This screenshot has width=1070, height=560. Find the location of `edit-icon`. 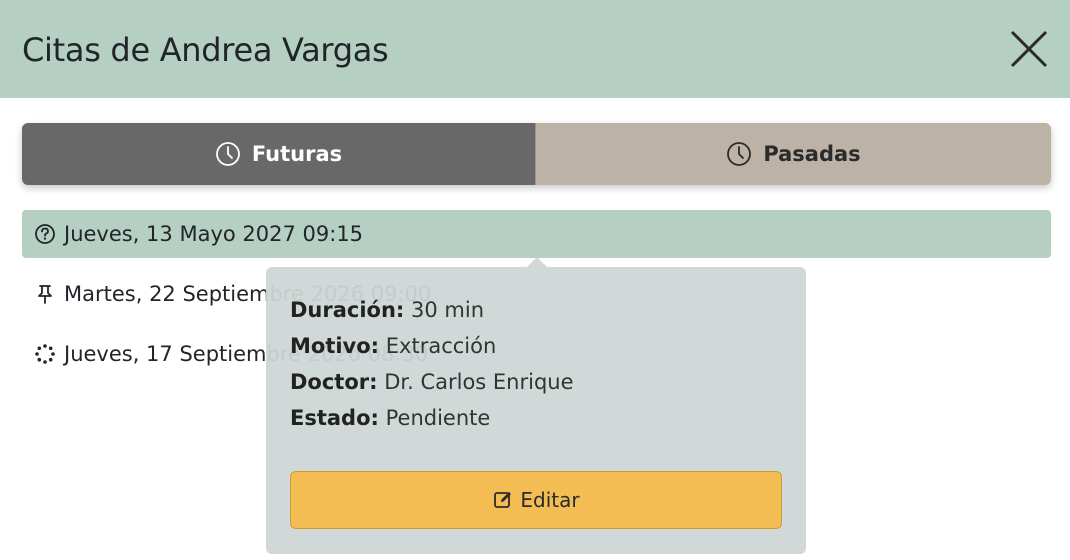

edit-icon is located at coordinates (503, 500).